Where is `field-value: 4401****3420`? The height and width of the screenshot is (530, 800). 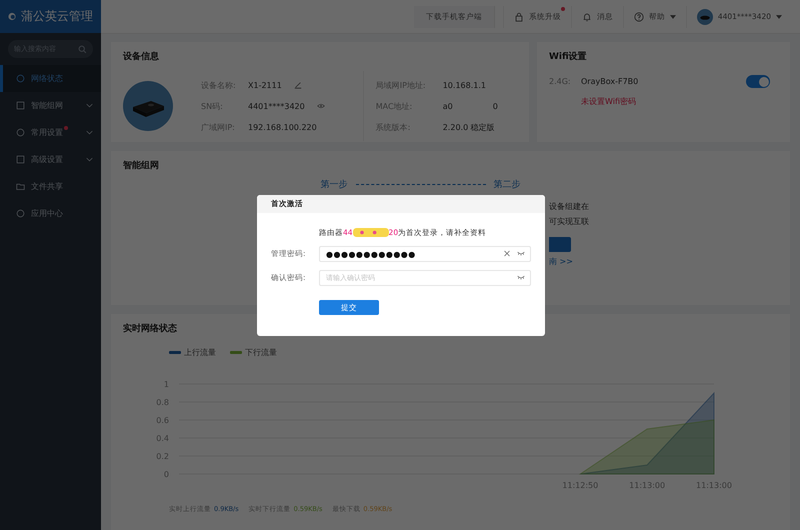
field-value: 4401****3420 is located at coordinates (276, 106).